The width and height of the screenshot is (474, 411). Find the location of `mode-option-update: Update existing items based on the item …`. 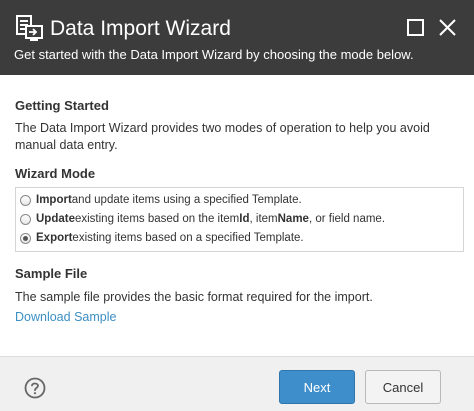

mode-option-update: Update existing items based on the item … is located at coordinates (202, 219).